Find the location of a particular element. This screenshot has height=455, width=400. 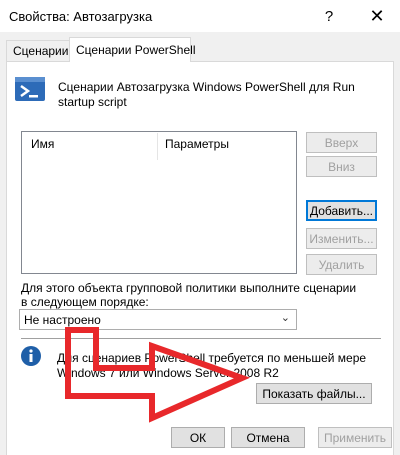

title-bar: Свойства: Автозагрузка ? ✕ is located at coordinates (200, 16).